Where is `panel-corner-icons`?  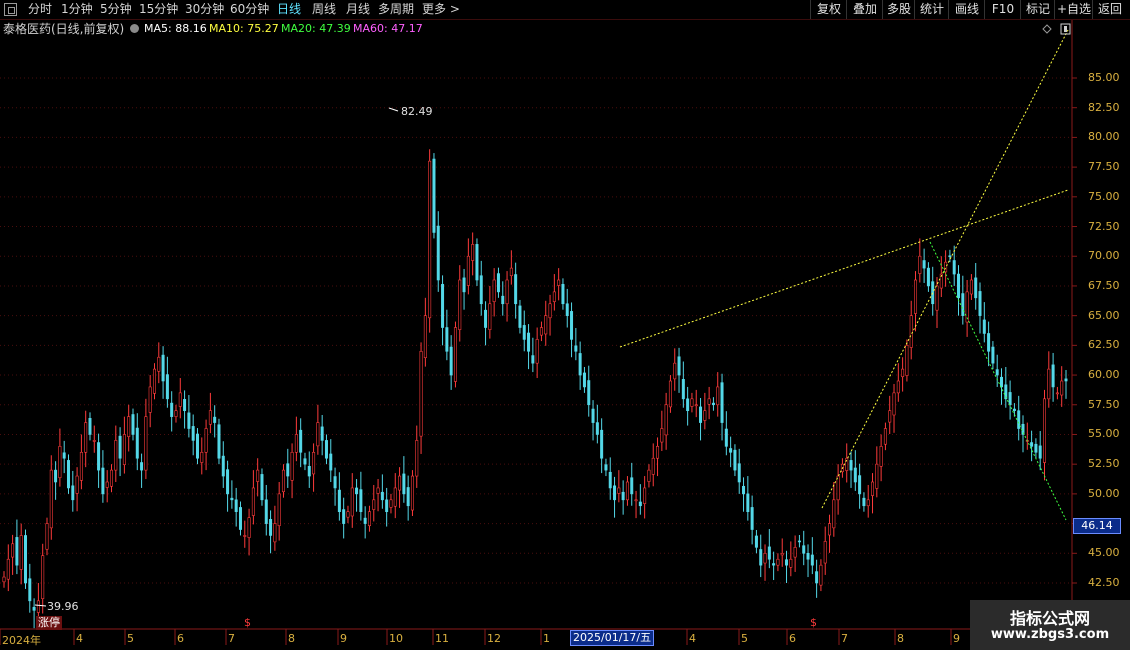
panel-corner-icons is located at coordinates (1056, 29).